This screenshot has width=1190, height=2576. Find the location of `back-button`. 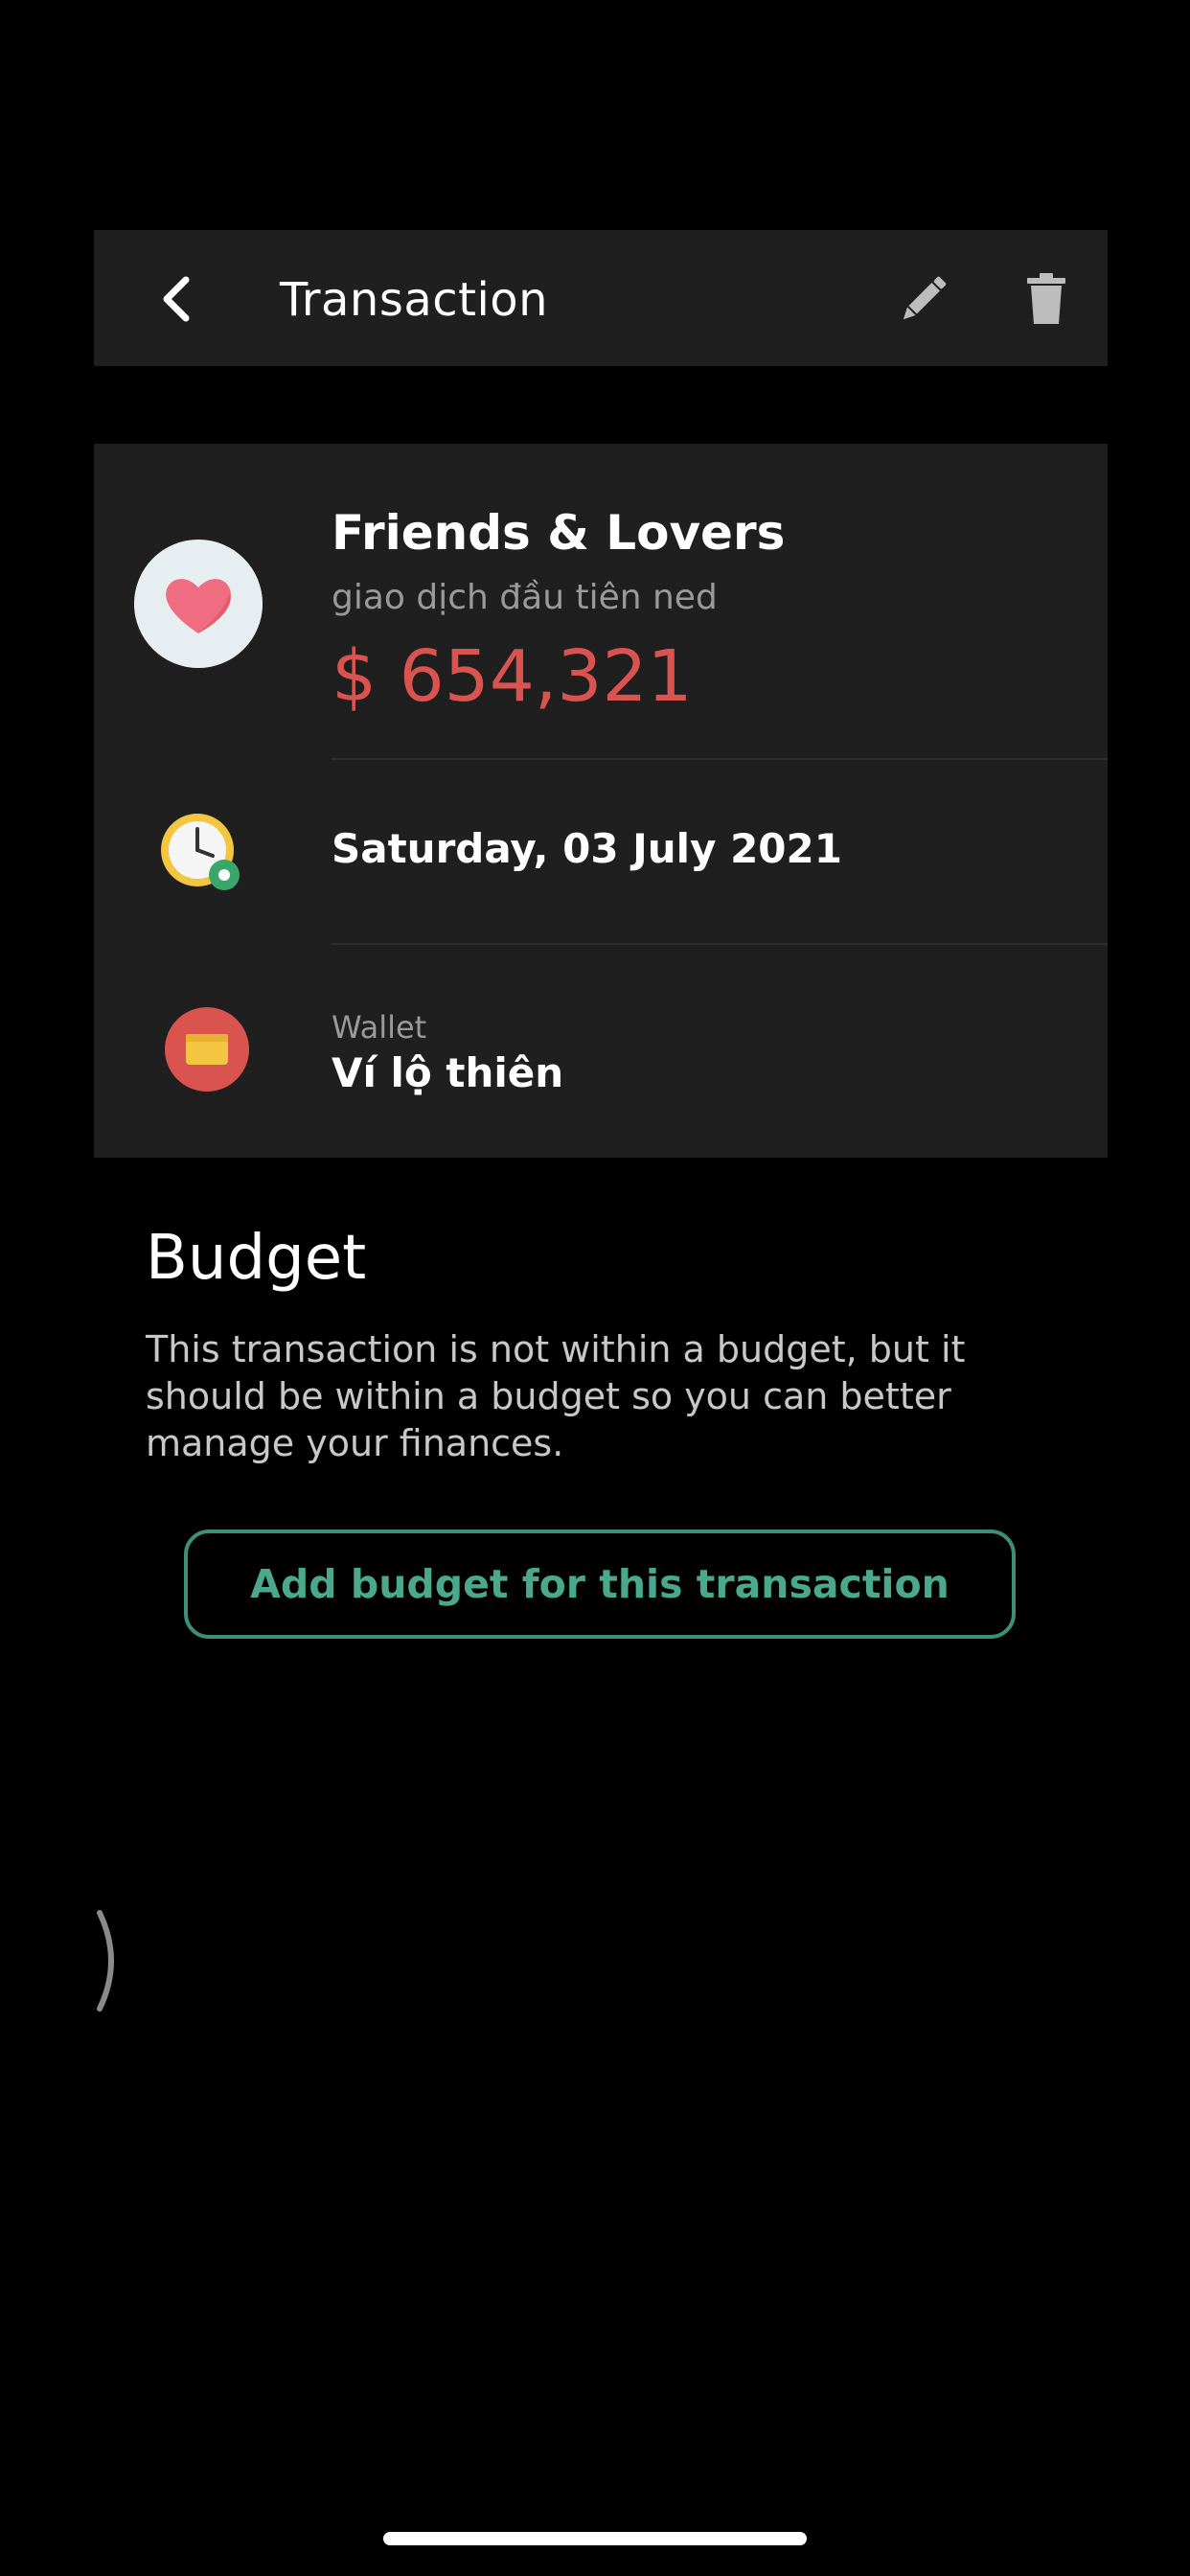

back-button is located at coordinates (179, 299).